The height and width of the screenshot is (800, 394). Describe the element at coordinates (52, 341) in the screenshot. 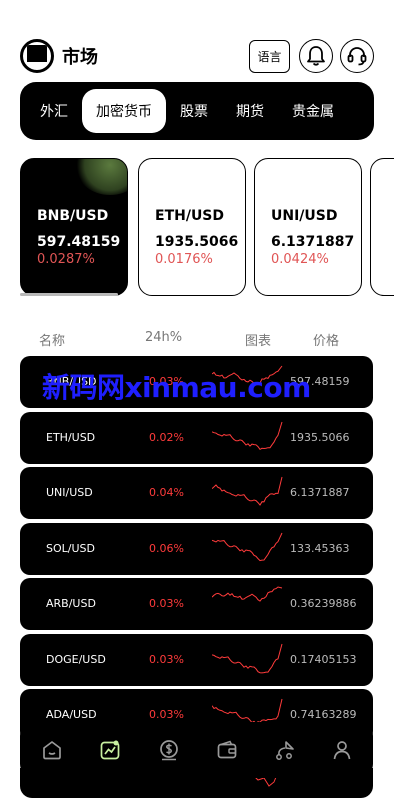

I see `column-header-name: 名称` at that location.